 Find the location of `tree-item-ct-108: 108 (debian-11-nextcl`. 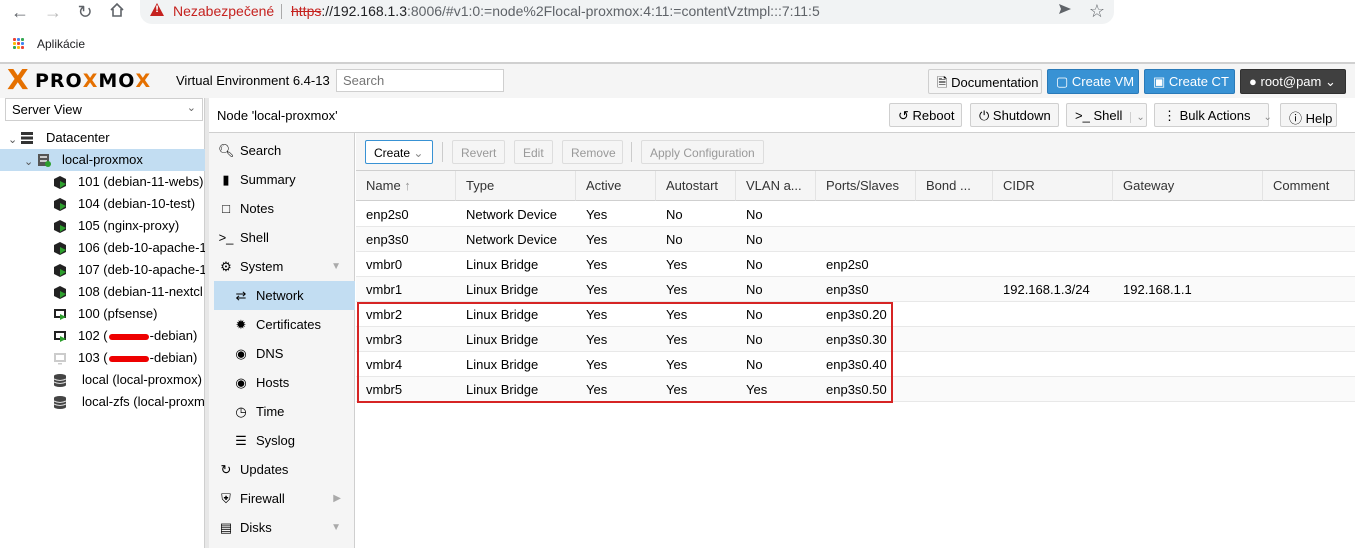

tree-item-ct-108: 108 (debian-11-nextcl is located at coordinates (102, 292).